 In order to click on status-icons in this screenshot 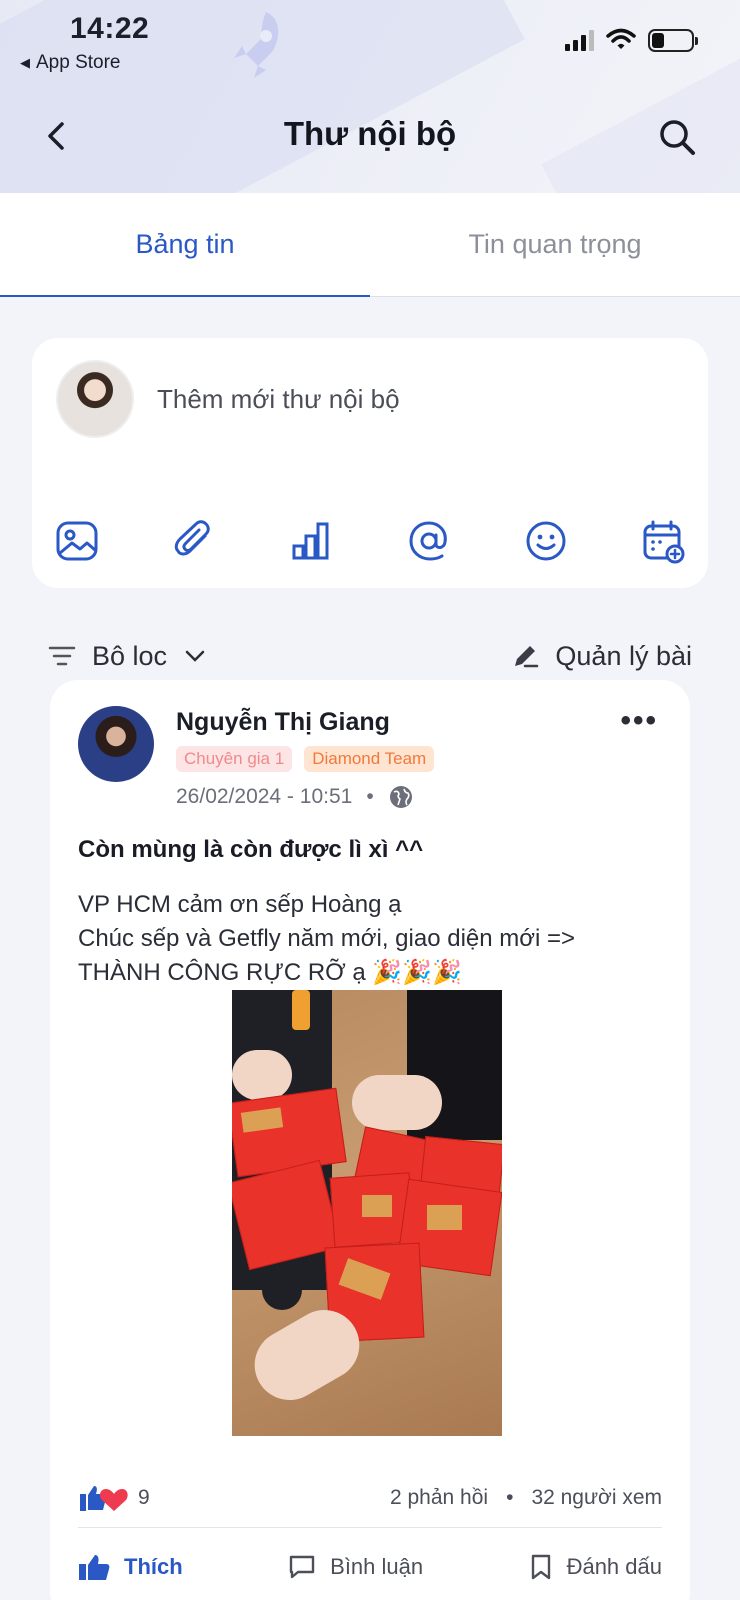, I will do `click(631, 40)`.